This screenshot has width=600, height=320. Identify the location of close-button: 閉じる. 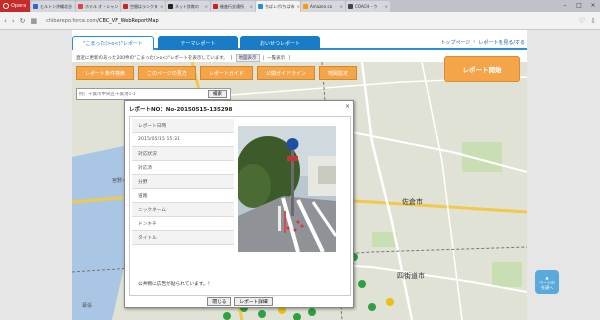
(219, 301).